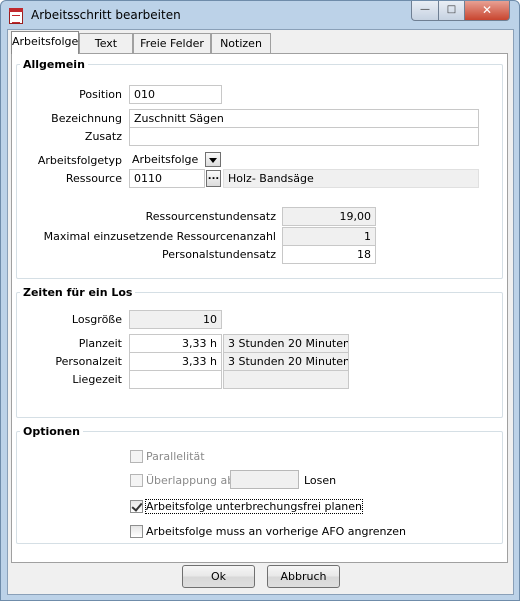  What do you see at coordinates (218, 576) in the screenshot?
I see `ok-button: Ok` at bounding box center [218, 576].